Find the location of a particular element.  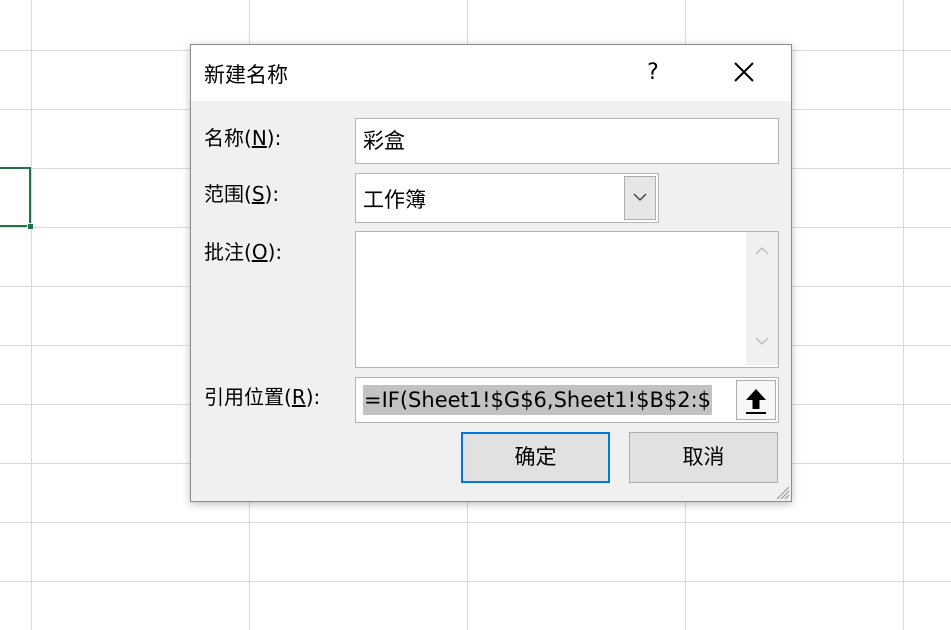

close-icon is located at coordinates (744, 72).